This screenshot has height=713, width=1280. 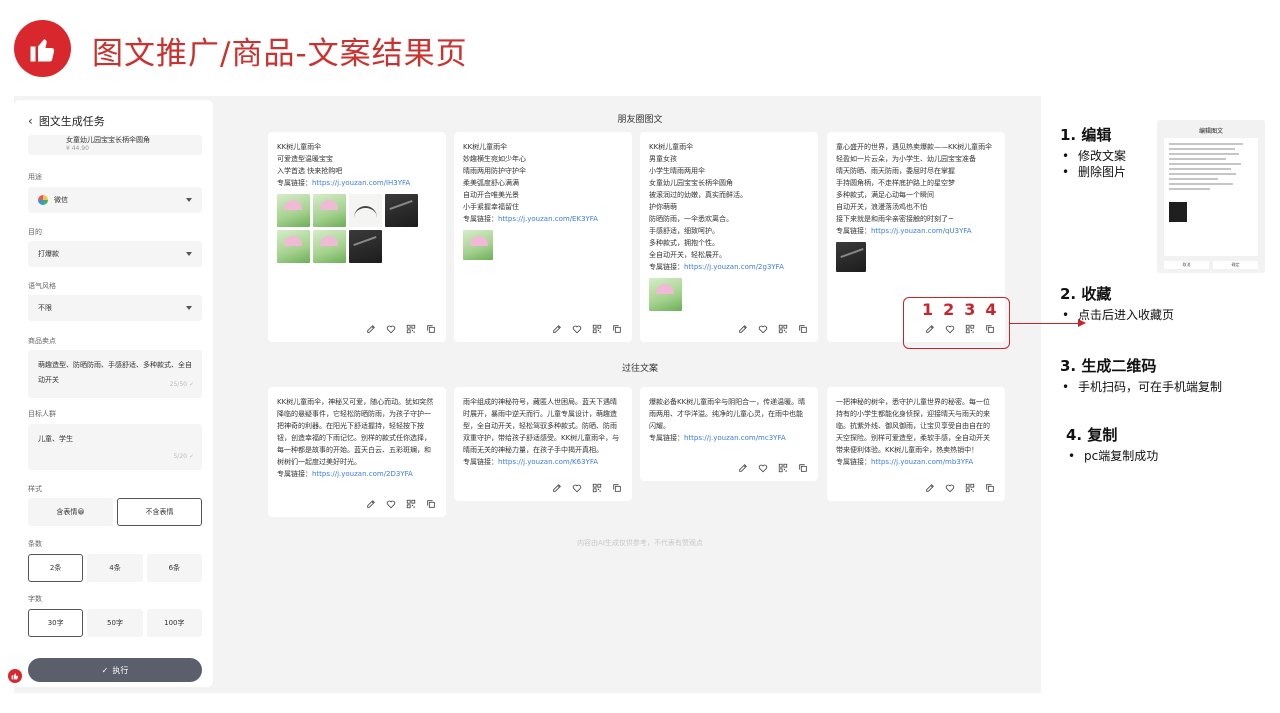 What do you see at coordinates (1210, 131) in the screenshot?
I see `preview-title: 编辑图文` at bounding box center [1210, 131].